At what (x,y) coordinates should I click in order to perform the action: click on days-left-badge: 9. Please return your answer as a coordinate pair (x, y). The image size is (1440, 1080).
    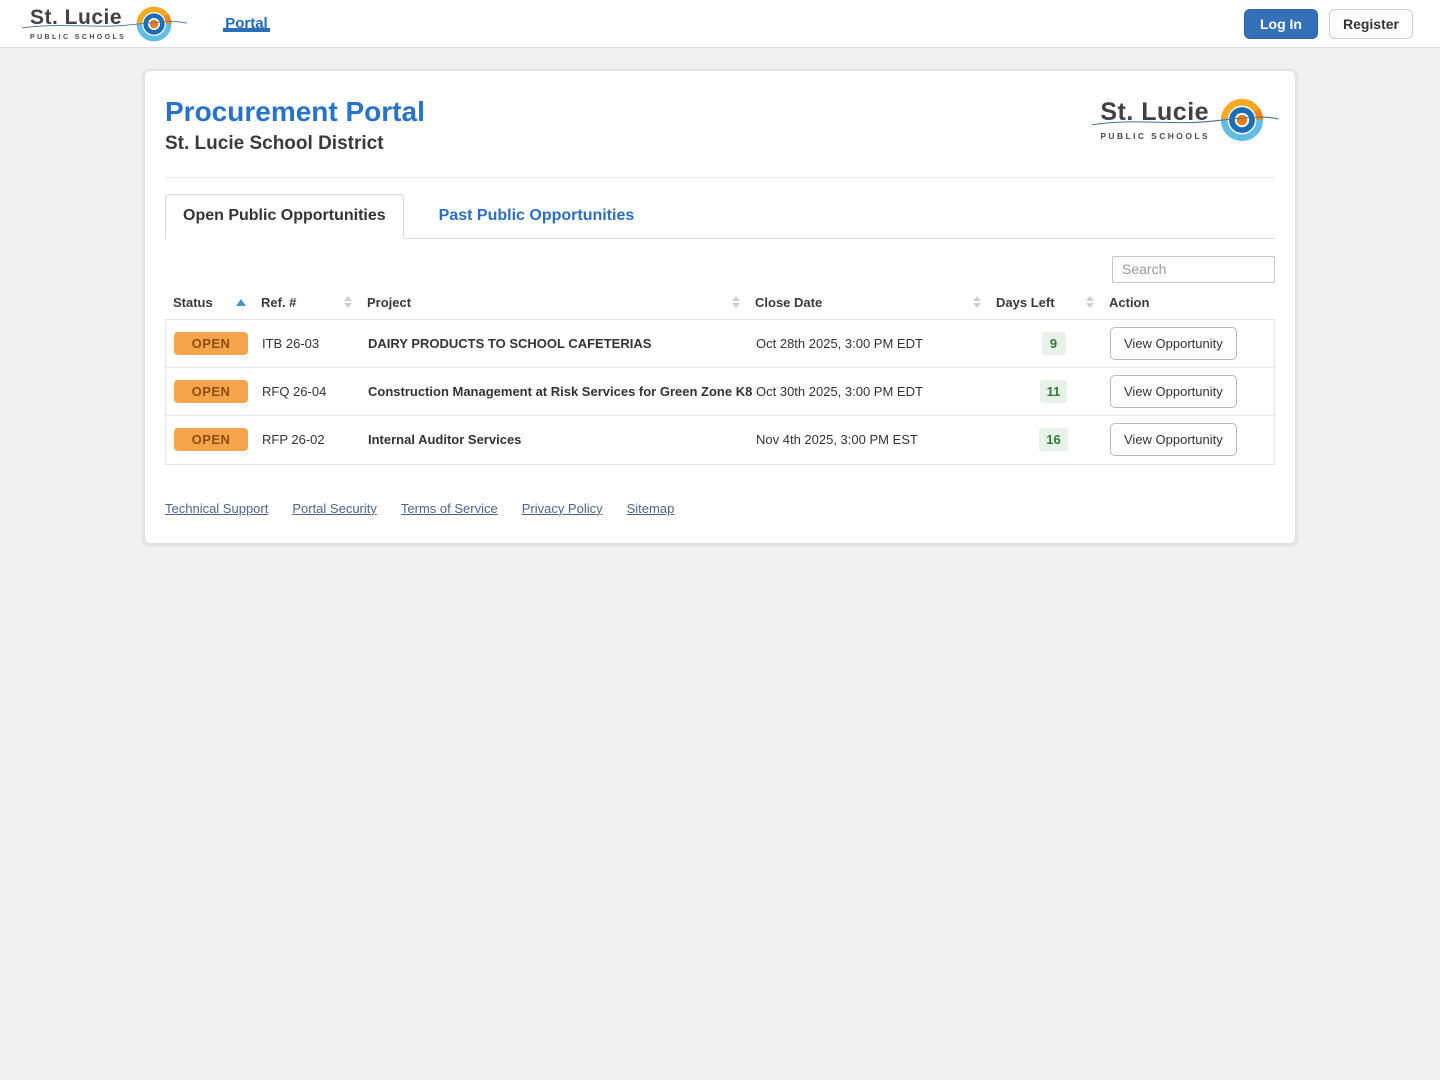
    Looking at the image, I should click on (1053, 343).